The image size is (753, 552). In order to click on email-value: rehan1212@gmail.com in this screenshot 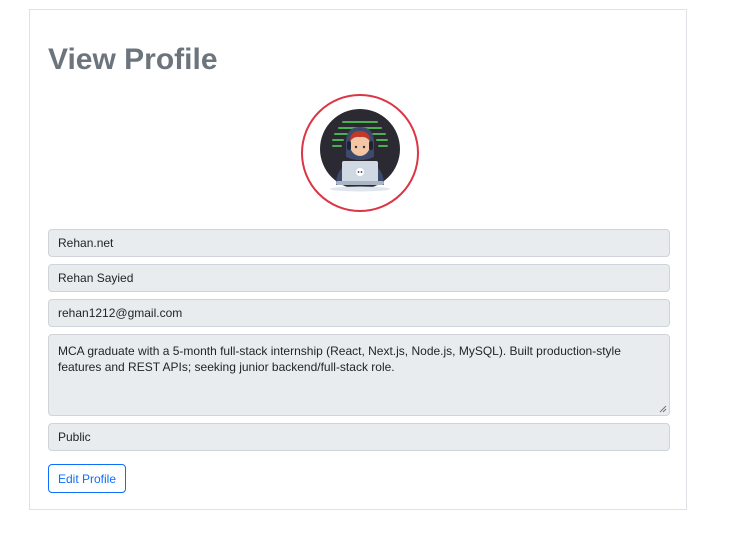, I will do `click(120, 313)`.